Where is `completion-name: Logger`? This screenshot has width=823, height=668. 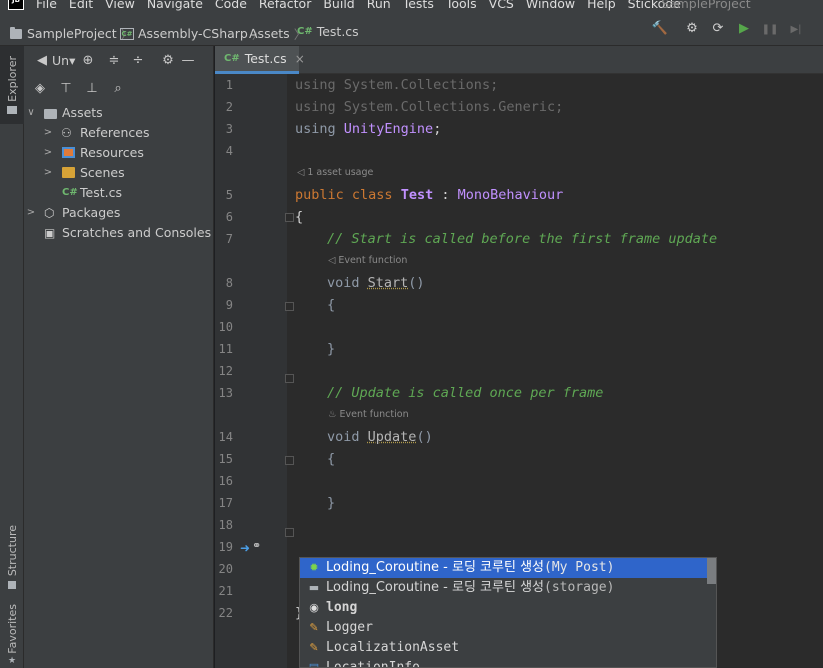 completion-name: Logger is located at coordinates (349, 627).